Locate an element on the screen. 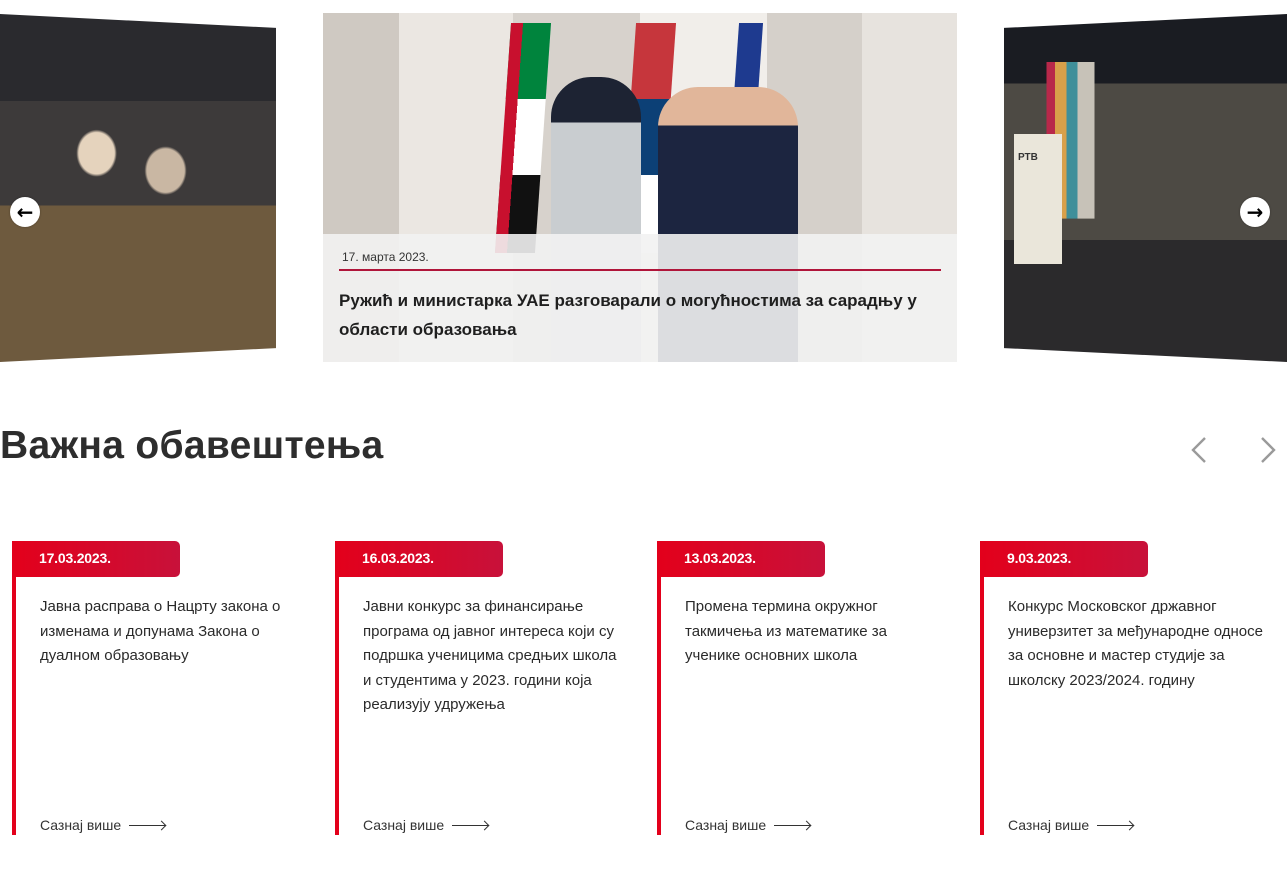  carousel-next-button: → is located at coordinates (1255, 212).